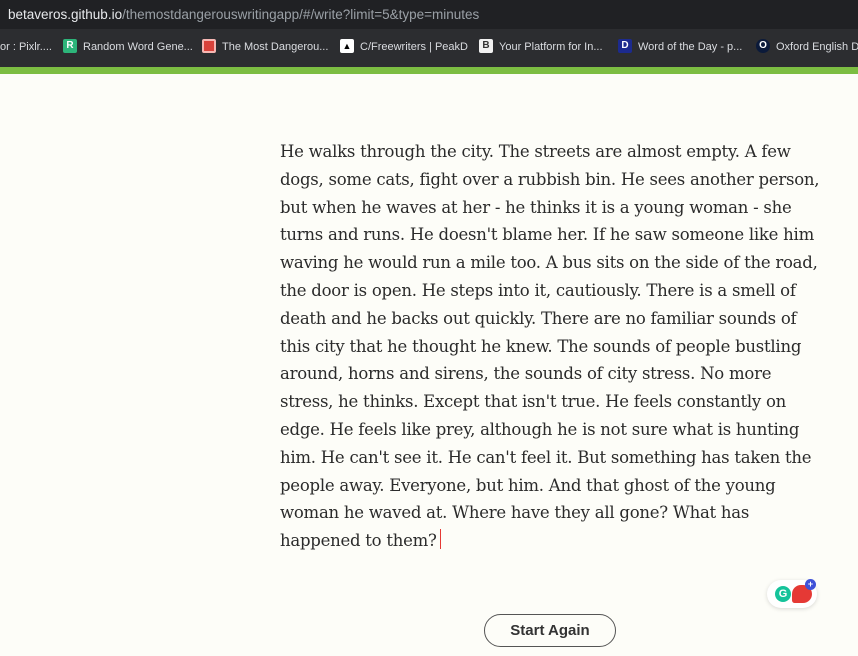  What do you see at coordinates (810, 584) in the screenshot?
I see `plus-icon: +` at bounding box center [810, 584].